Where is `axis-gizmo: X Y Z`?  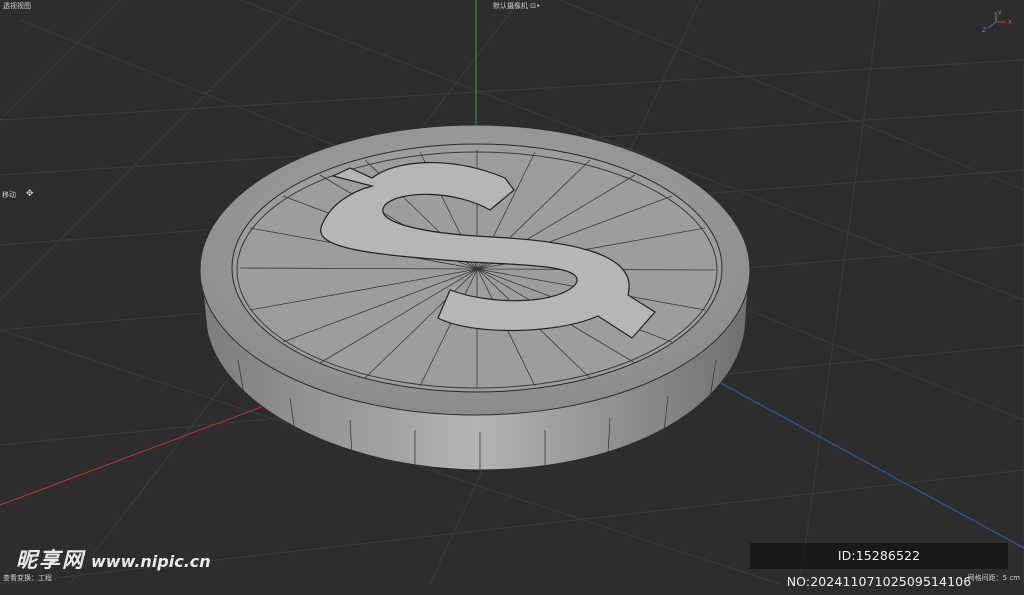
axis-gizmo: X Y Z is located at coordinates (997, 22).